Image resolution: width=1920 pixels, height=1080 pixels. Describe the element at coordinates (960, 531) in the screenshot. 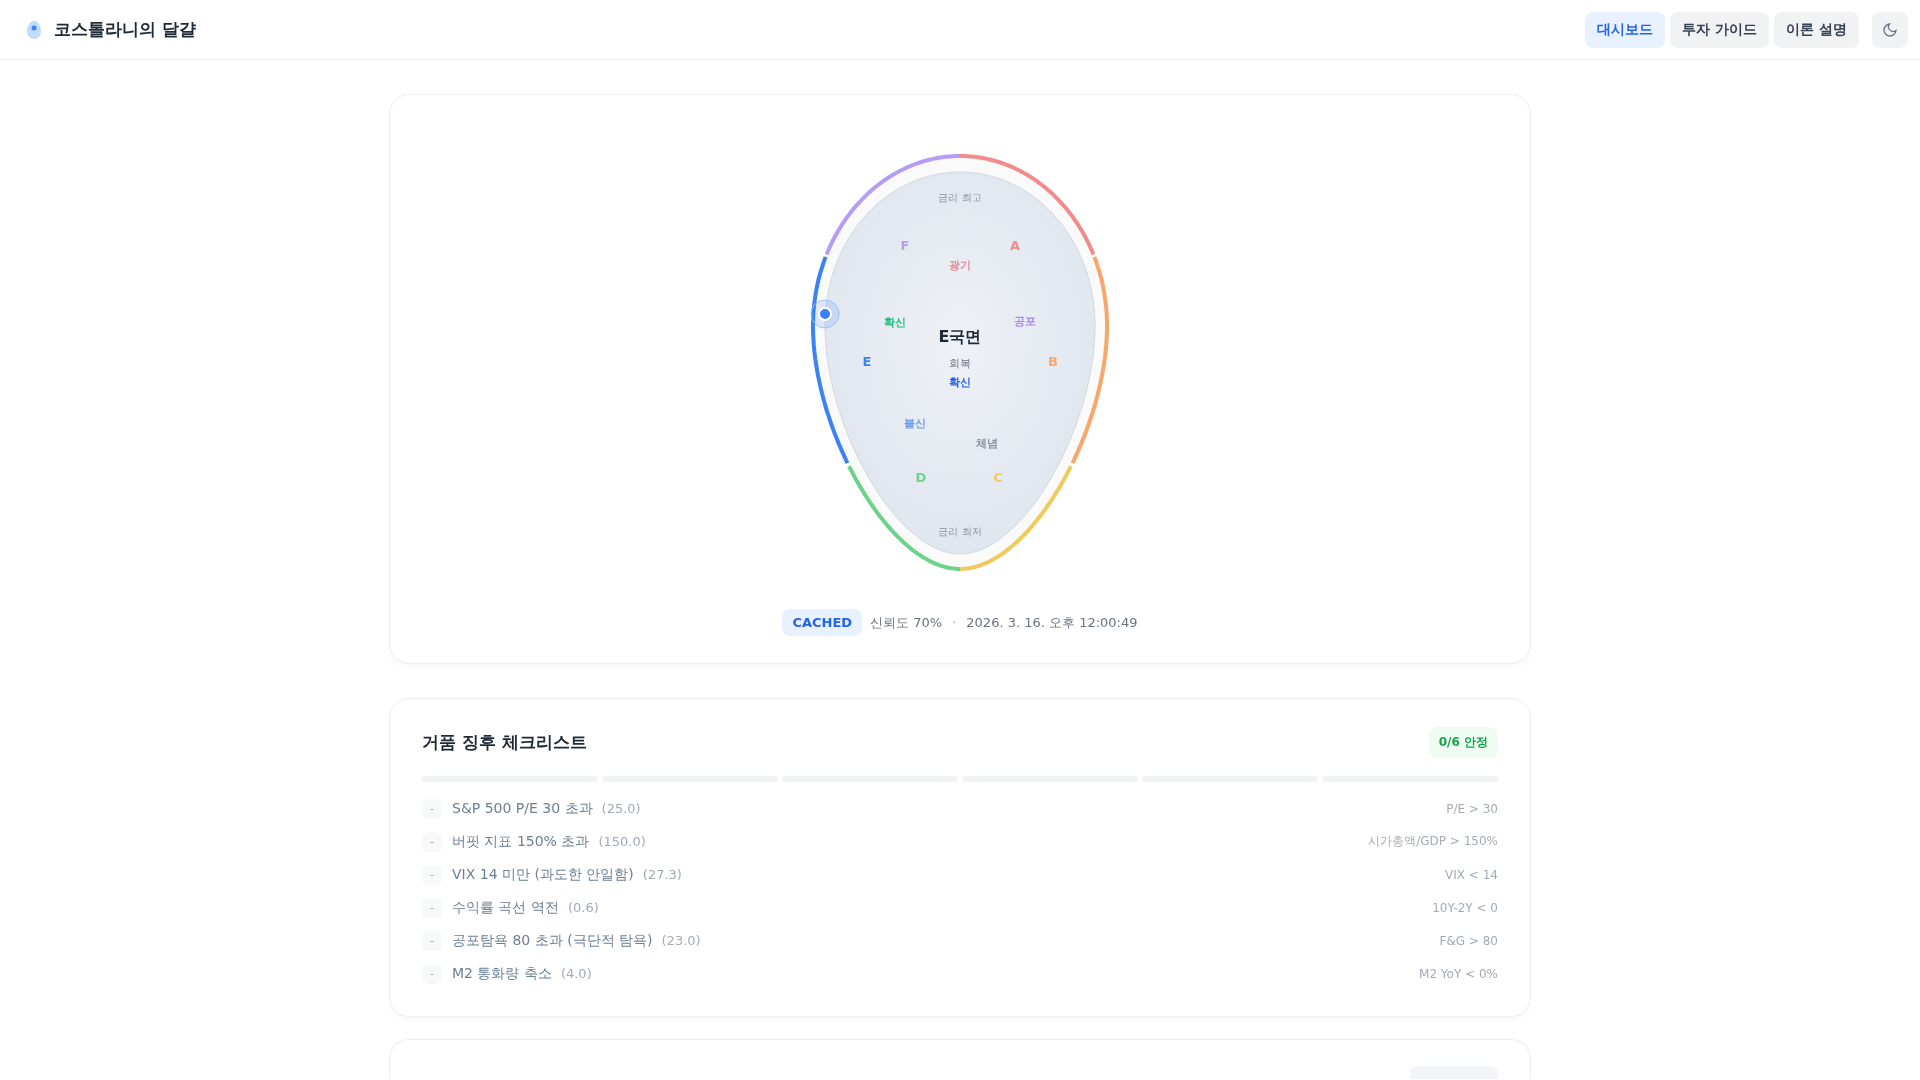

I see `bottom-label: 금리 최저` at that location.